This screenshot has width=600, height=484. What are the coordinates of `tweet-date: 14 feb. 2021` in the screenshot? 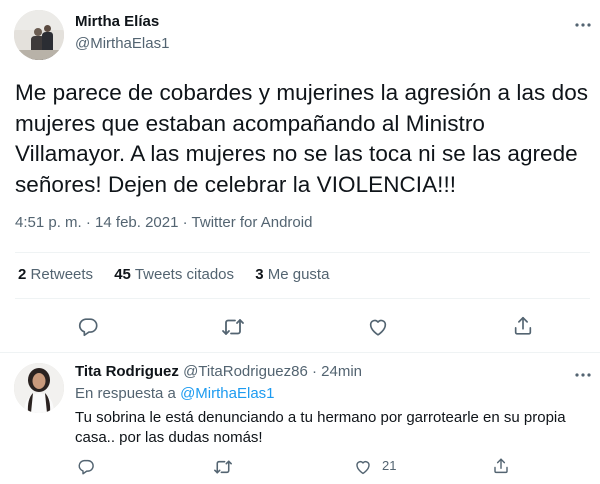 It's located at (136, 222).